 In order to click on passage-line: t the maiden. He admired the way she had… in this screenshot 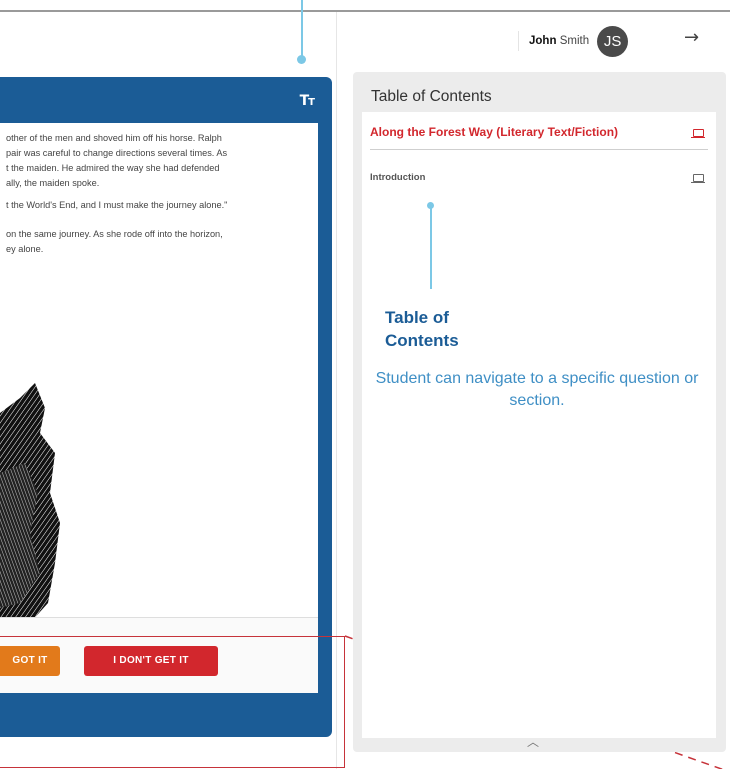, I will do `click(113, 168)`.